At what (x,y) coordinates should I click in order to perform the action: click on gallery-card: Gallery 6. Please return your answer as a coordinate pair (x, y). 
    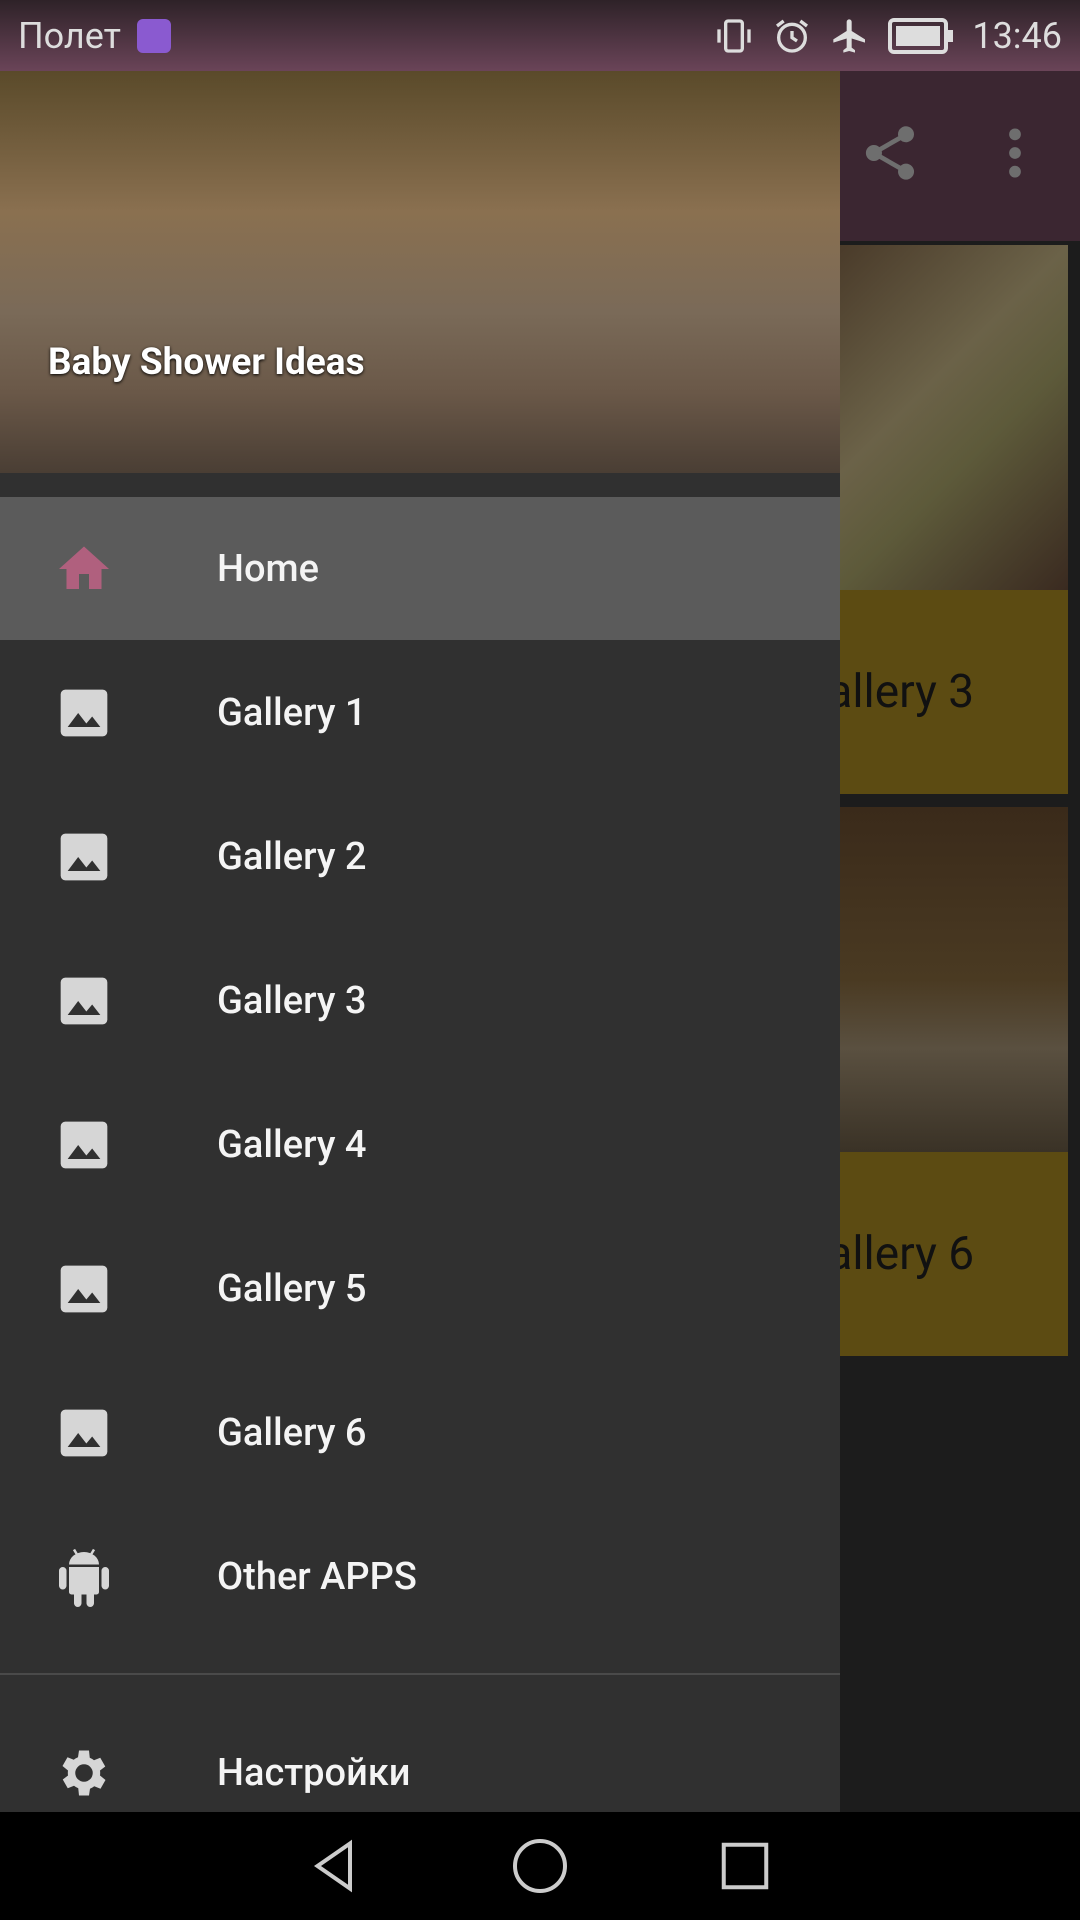
    Looking at the image, I should click on (954, 1081).